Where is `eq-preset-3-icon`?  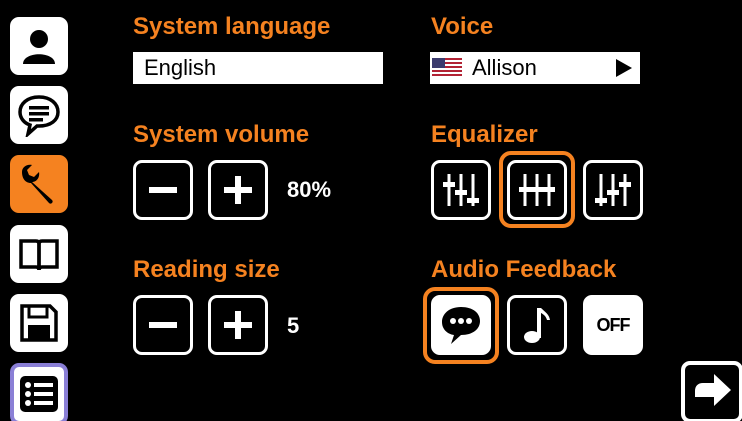 eq-preset-3-icon is located at coordinates (613, 190).